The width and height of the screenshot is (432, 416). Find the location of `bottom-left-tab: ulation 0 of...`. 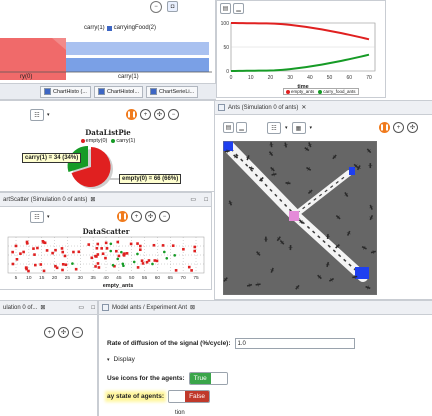

bottom-left-tab: ulation 0 of... is located at coordinates (20, 308).